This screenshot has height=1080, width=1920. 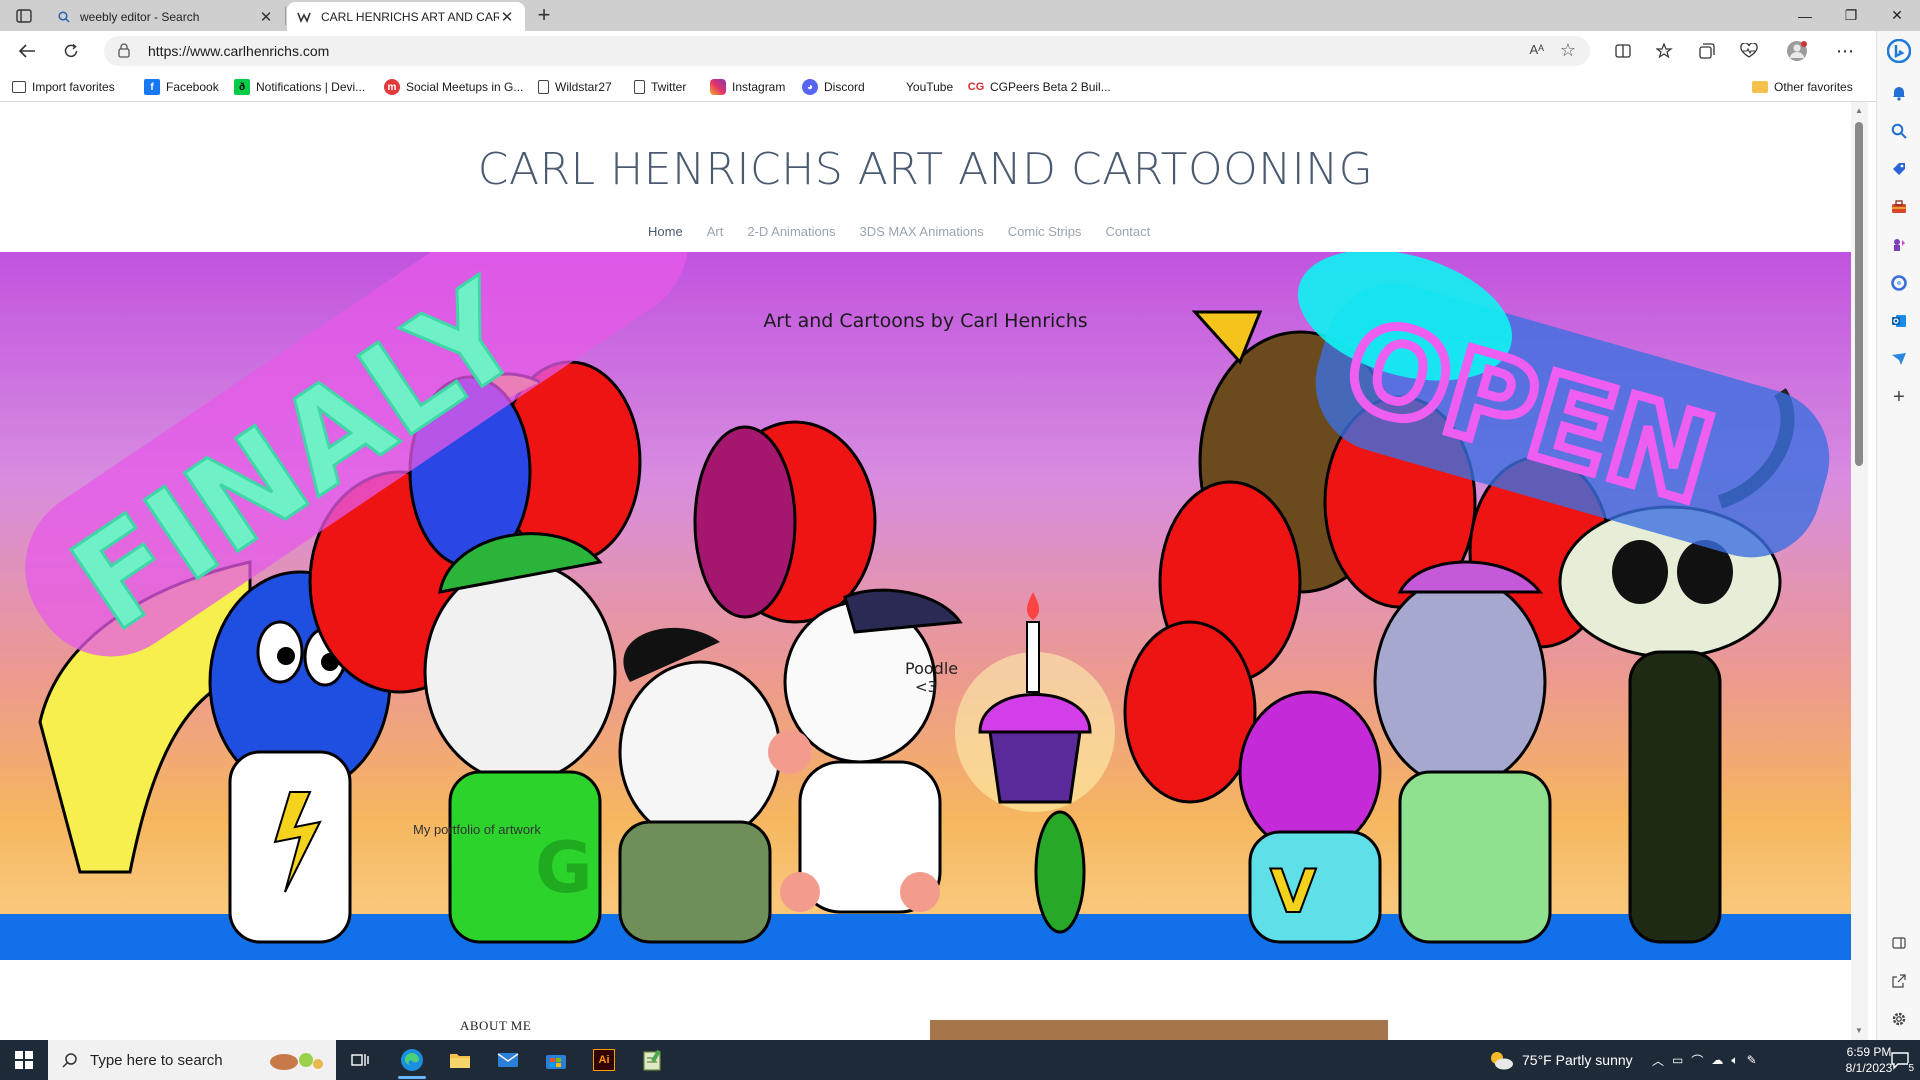 What do you see at coordinates (285, 16) in the screenshot?
I see `tab-separator` at bounding box center [285, 16].